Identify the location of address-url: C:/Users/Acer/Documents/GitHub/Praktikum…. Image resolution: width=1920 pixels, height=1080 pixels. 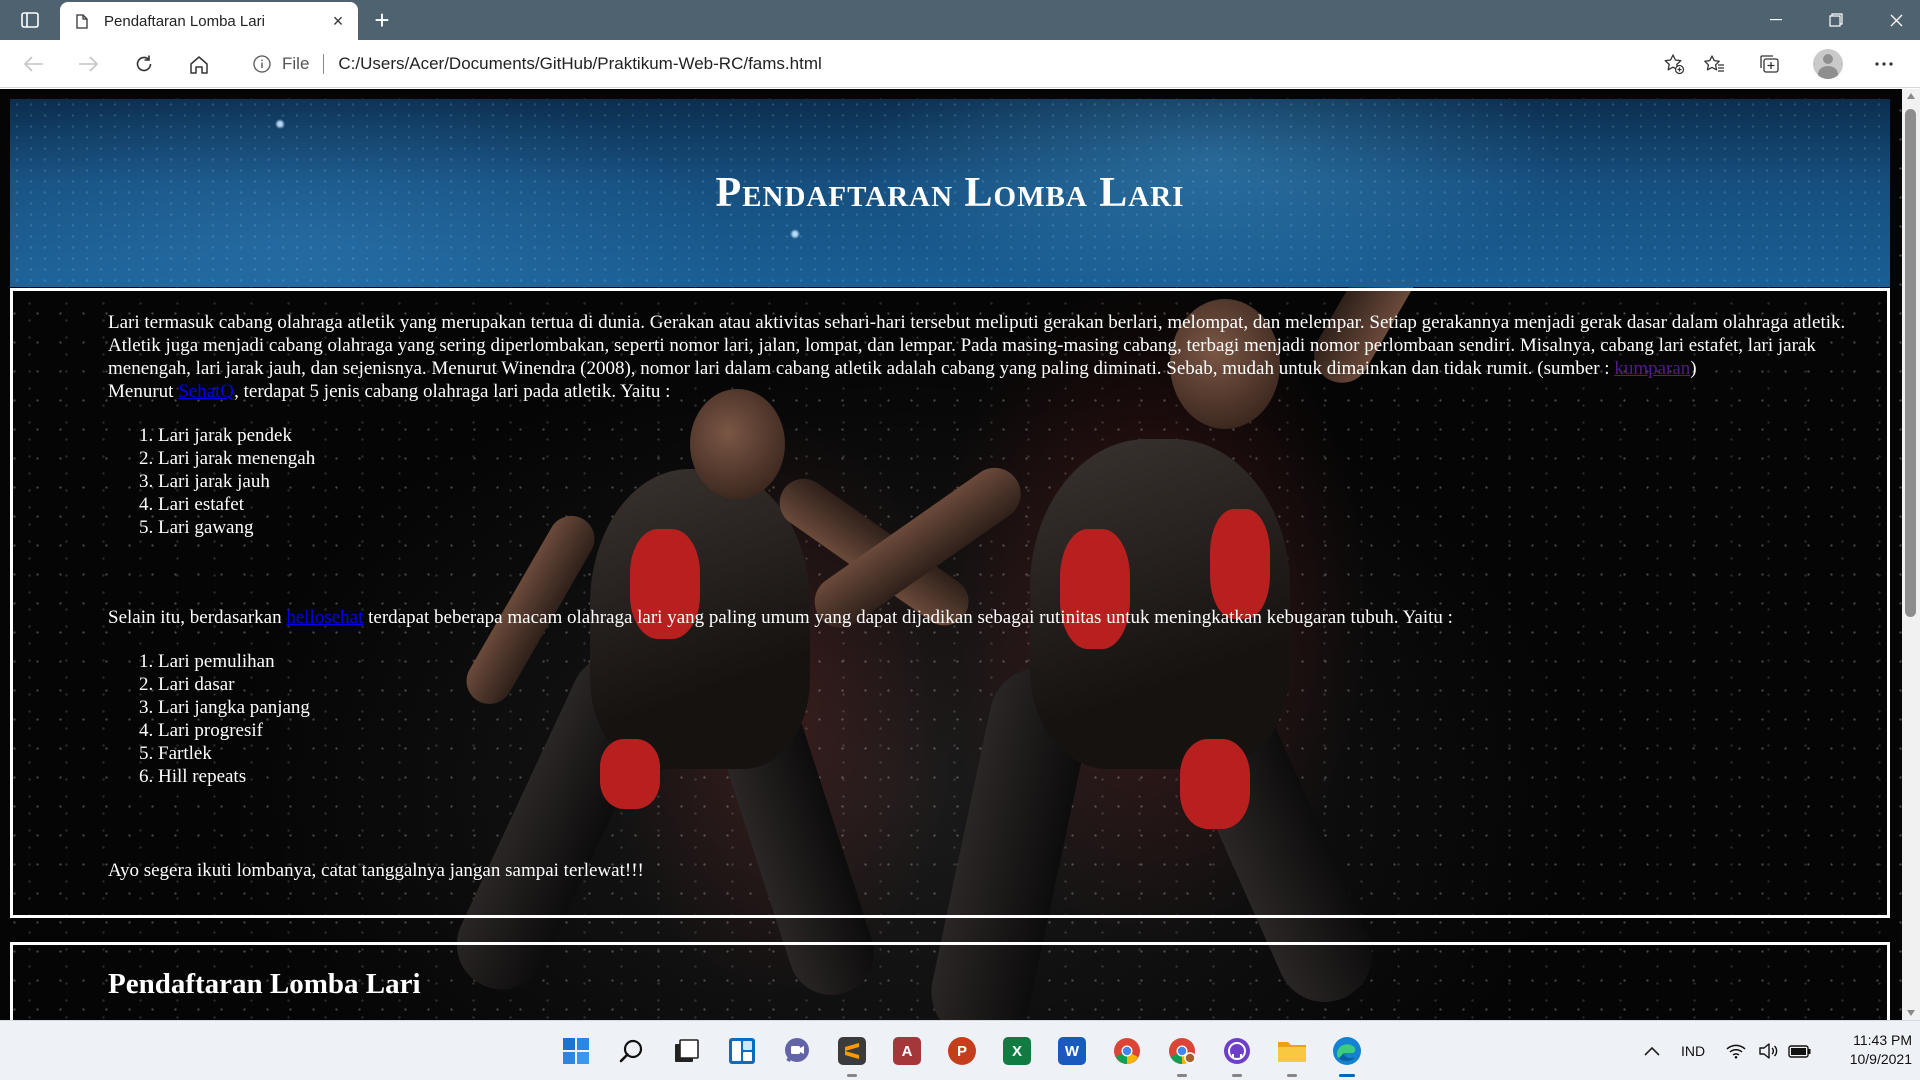
(579, 64).